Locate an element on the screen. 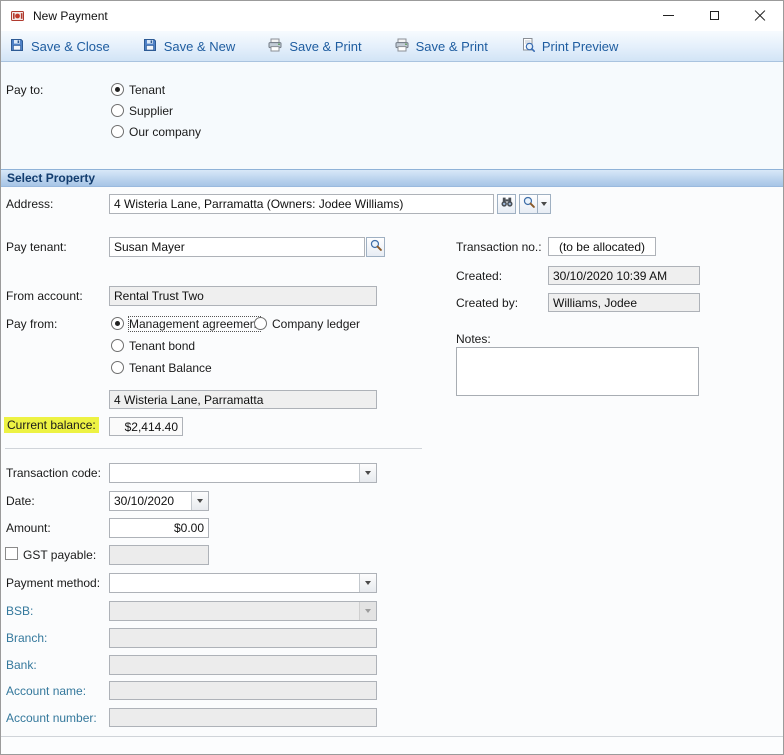 This screenshot has height=755, width=784. save-new-icon is located at coordinates (150, 46).